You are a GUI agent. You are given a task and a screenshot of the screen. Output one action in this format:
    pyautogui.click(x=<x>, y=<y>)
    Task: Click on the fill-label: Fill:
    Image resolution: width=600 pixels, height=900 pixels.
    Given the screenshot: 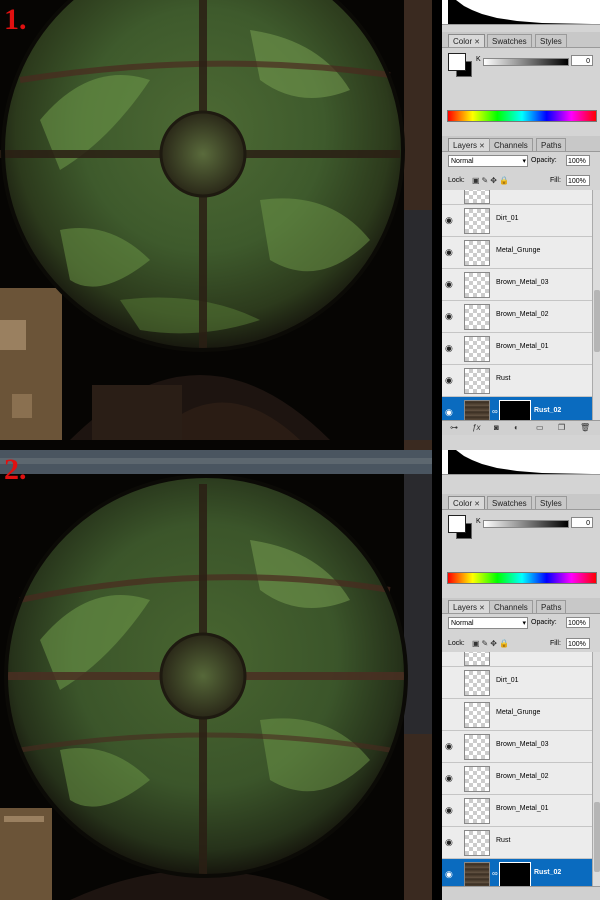 What is the action you would take?
    pyautogui.click(x=555, y=180)
    